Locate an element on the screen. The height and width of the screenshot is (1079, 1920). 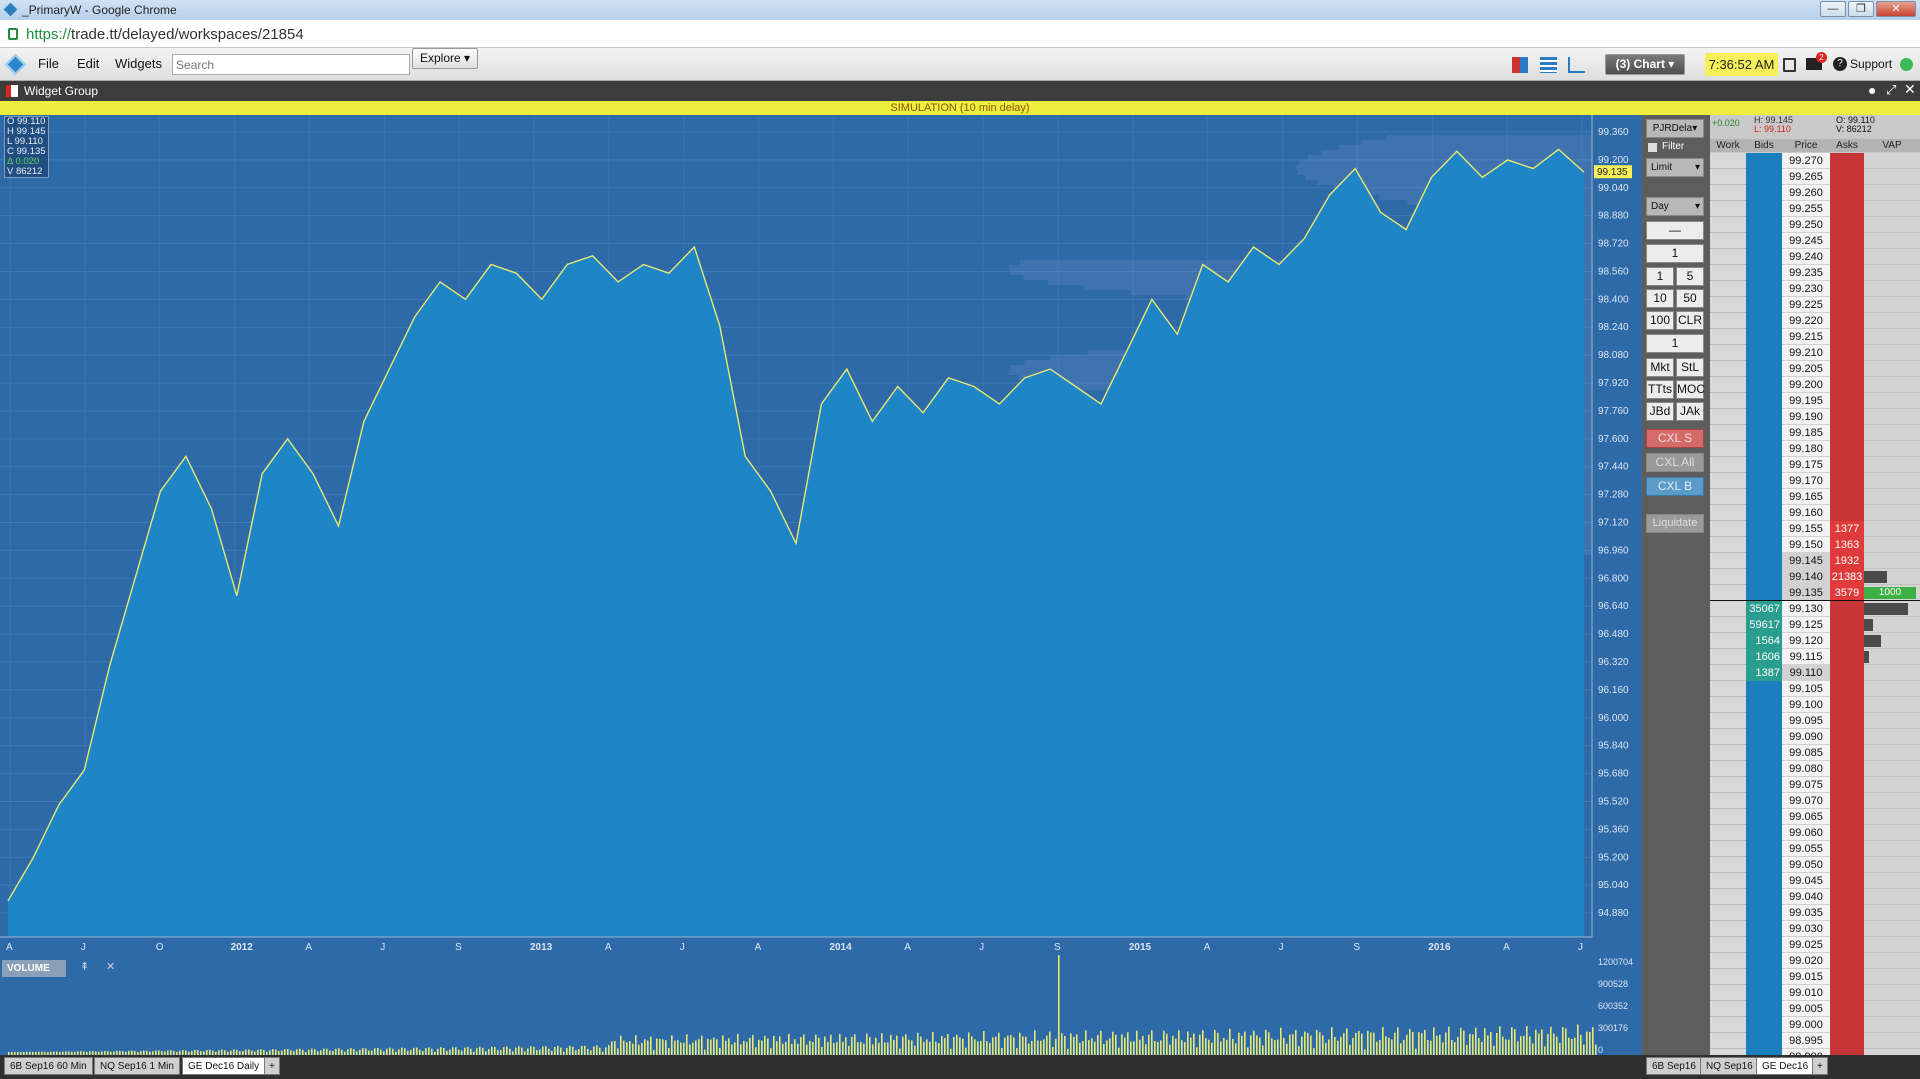
volume-chart: 1200704 900528 600352 300176 0 is located at coordinates (821, 1005).